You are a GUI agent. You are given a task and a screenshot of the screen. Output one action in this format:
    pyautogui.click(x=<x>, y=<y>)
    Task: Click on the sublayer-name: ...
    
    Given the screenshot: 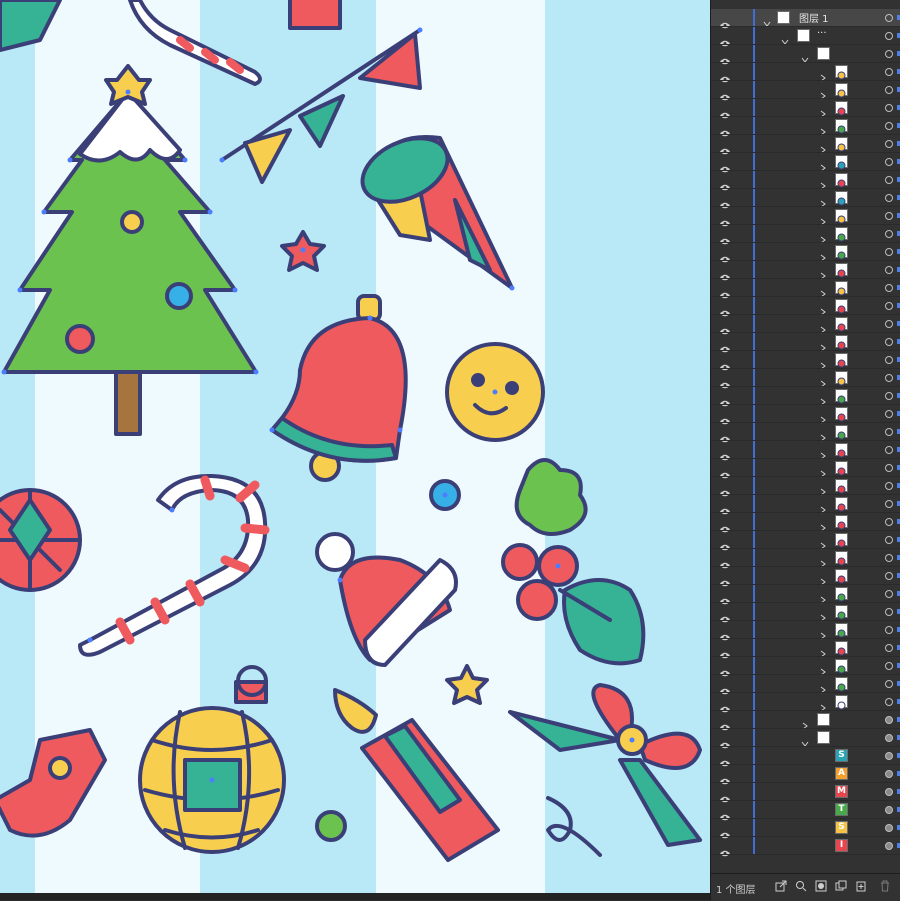 What is the action you would take?
    pyautogui.click(x=822, y=30)
    